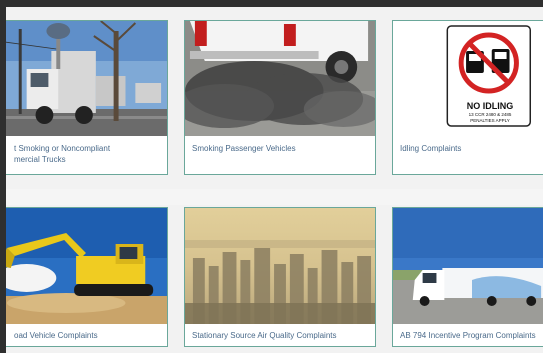 The width and height of the screenshot is (543, 353). I want to click on smoking-car-exhaust-image, so click(280, 78).